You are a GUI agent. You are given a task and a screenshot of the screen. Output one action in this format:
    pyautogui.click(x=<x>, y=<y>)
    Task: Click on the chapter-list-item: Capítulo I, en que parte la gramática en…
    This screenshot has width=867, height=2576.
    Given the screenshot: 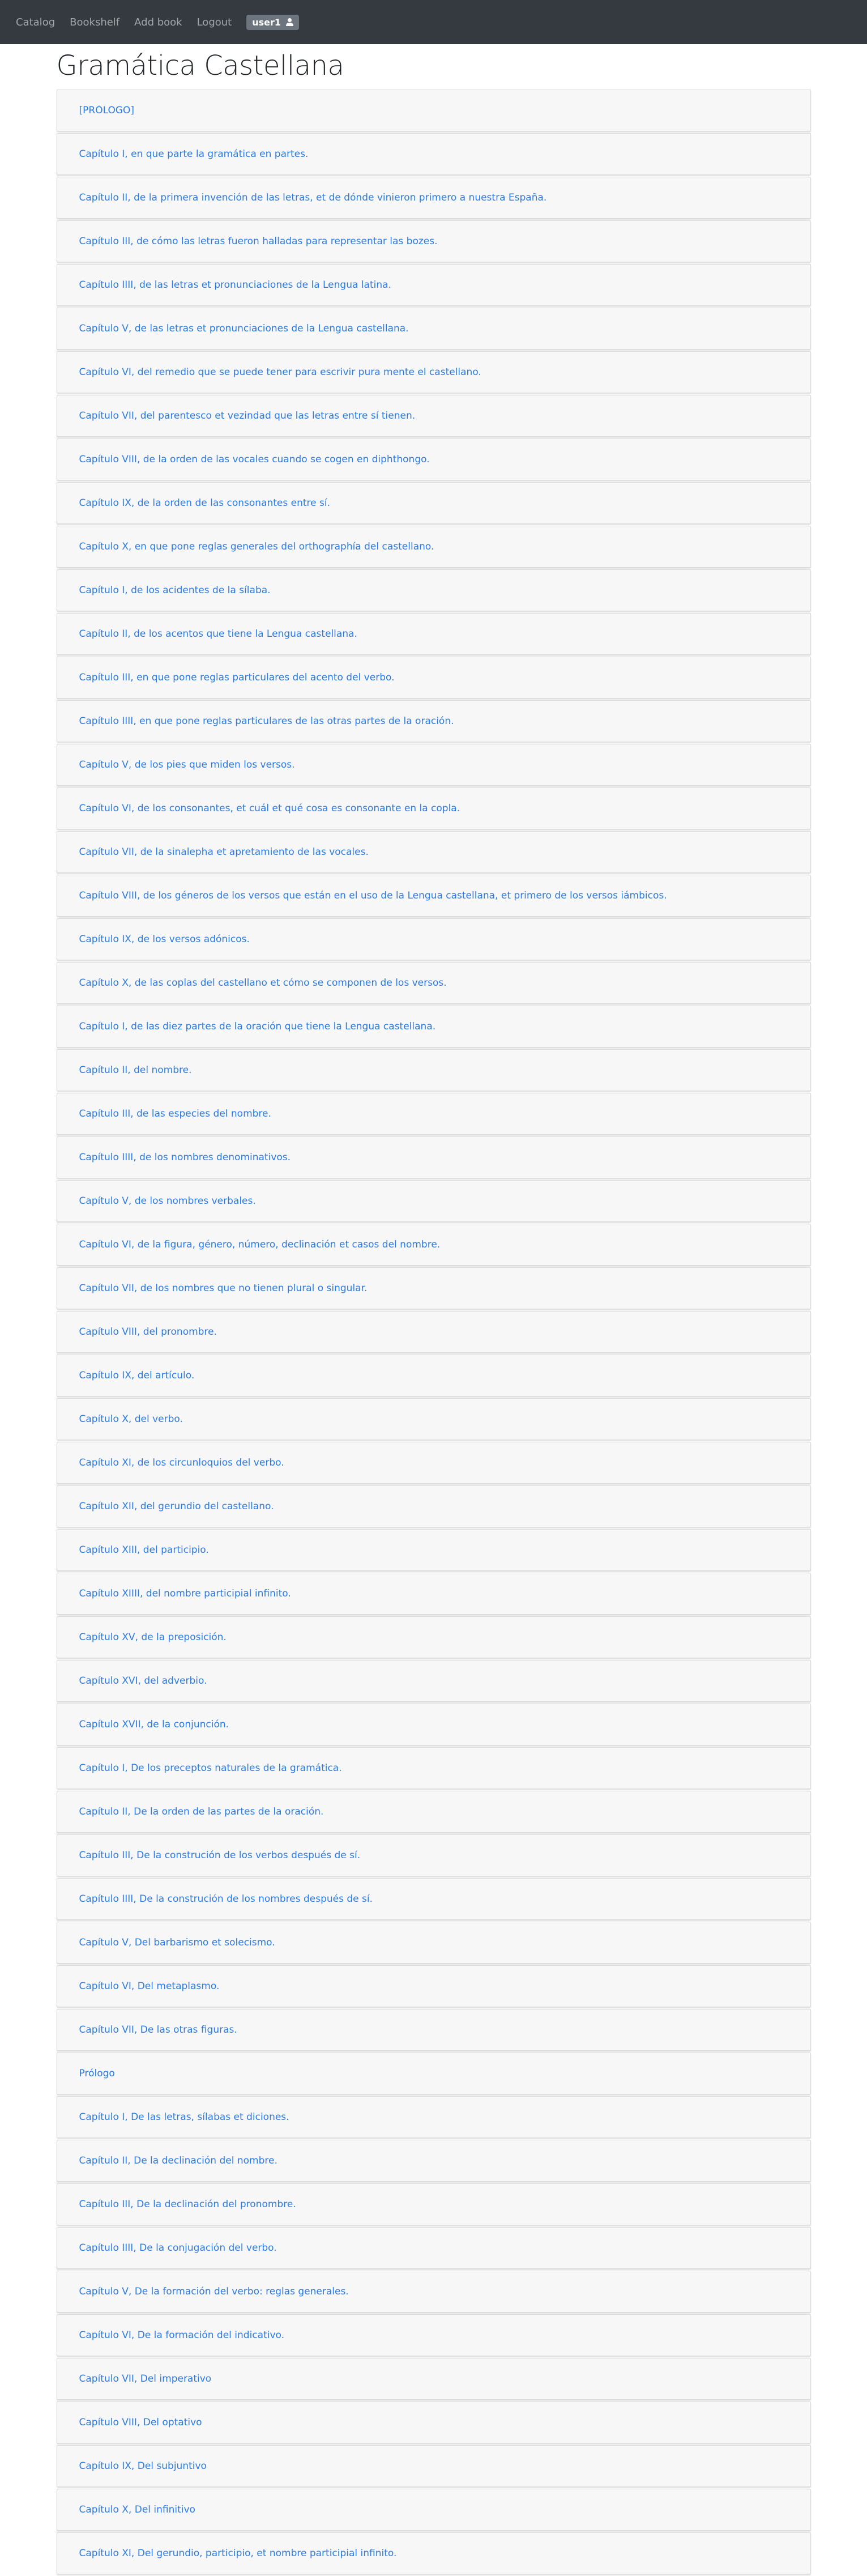 What is the action you would take?
    pyautogui.click(x=433, y=154)
    